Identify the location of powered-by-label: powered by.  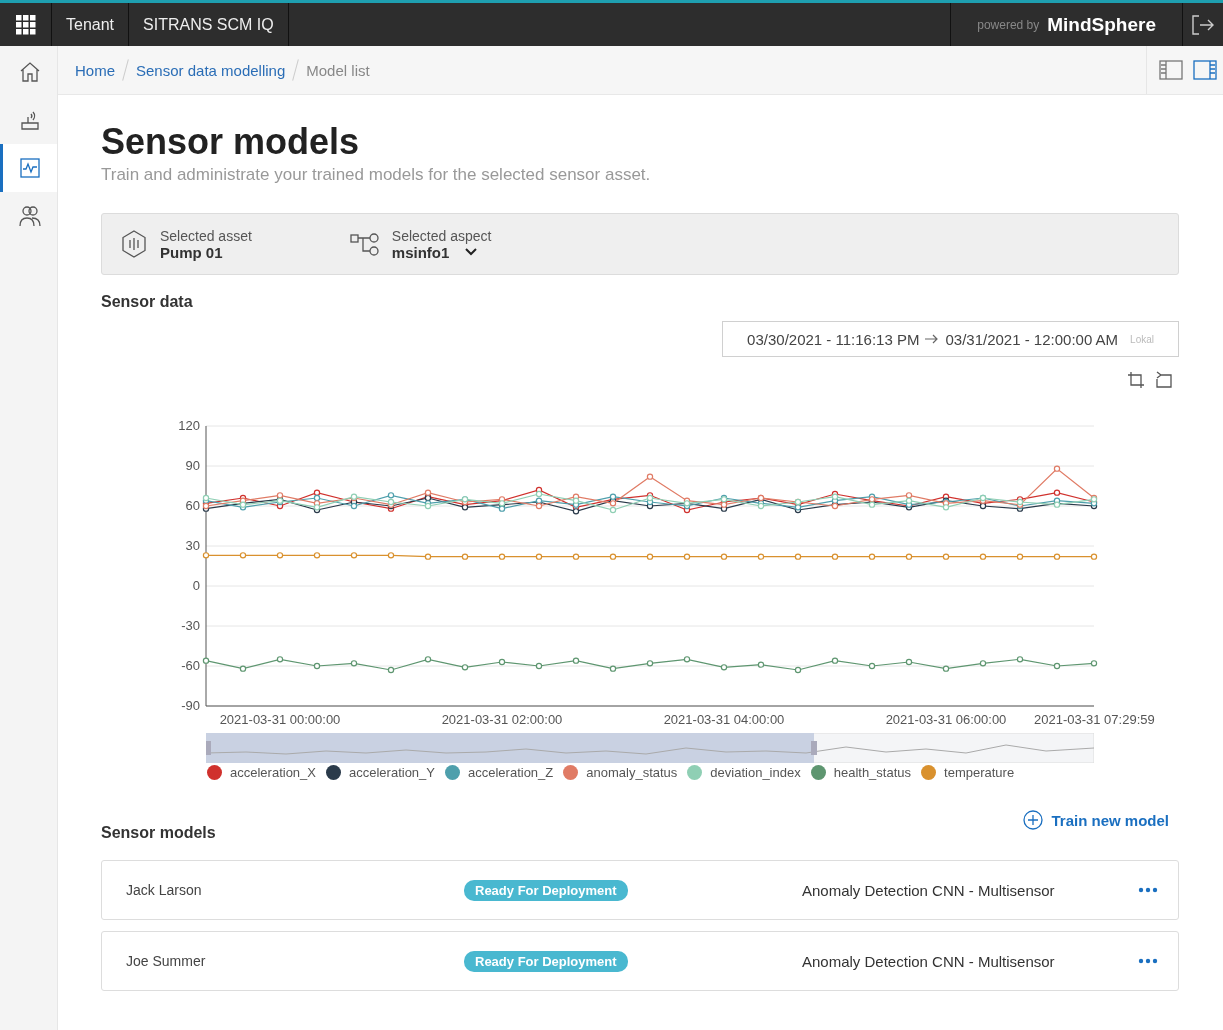
(1008, 24).